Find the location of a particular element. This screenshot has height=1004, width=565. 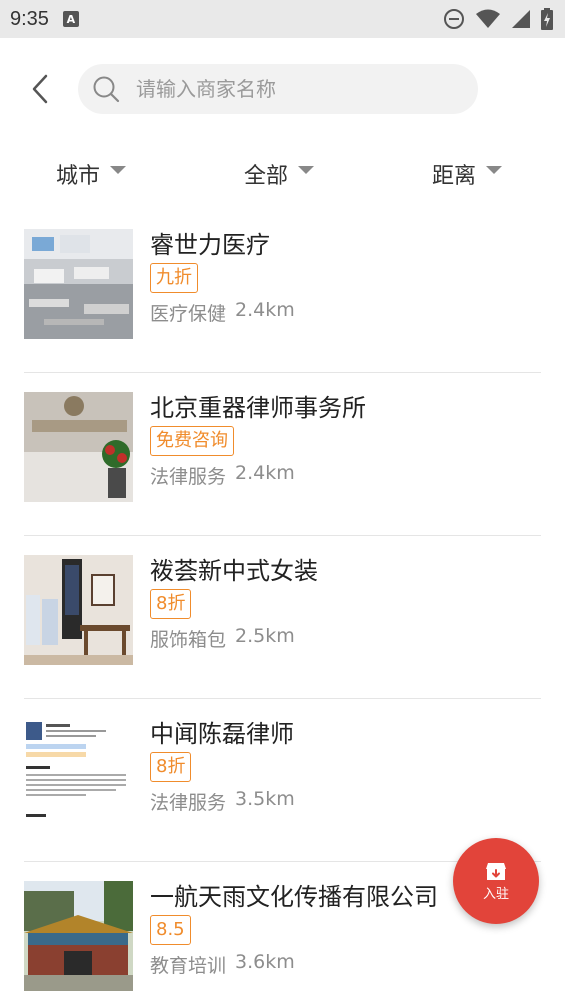

notification-a-icon: A is located at coordinates (70, 19).